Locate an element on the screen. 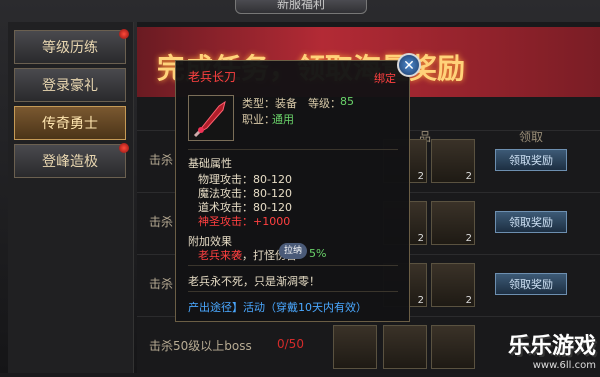 Image resolution: width=600 pixels, height=377 pixels. watermark-title: 乐乐游戏 is located at coordinates (551, 346).